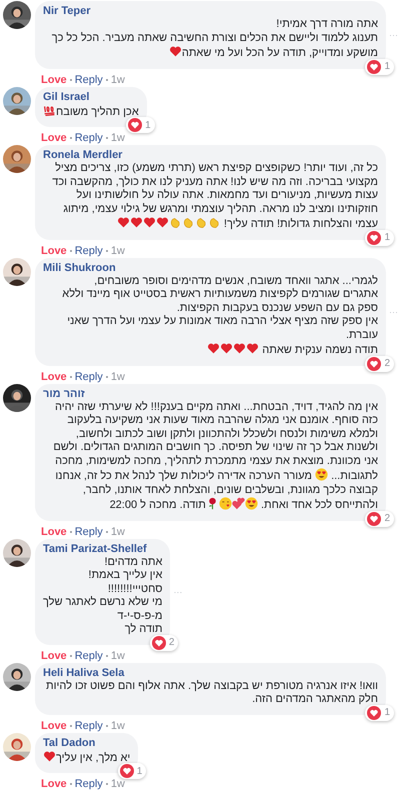 The image size is (400, 800). Describe the element at coordinates (214, 197) in the screenshot. I see `comment-text: כל זה, ועוד יותר! כשקופצים קפיצת ראש (תרתי משמע) כזו, צריכים מציל מקצועי בבריכה. וזה מה שיש לנו! אתה מעניק לנו את כולך, מהקשבה וכד עצות מעשיות, מניעורים ועד מחמאות. אתה עולה על חולשותינו ועל חוזקותינו ומציב לנו מראה. תהליך עוצמתי ומרגש של גילוי עצמי, מיתוג עצמי והצלחות גדולות! תודה עליך!` at that location.